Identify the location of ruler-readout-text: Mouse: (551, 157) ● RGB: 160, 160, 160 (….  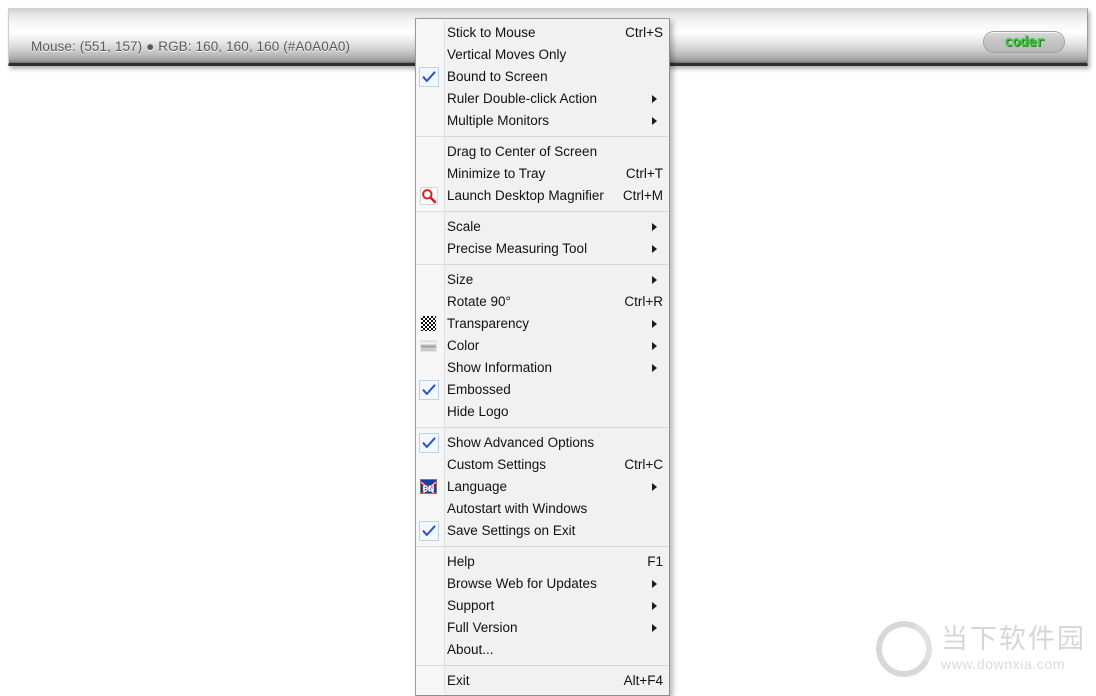
(191, 46).